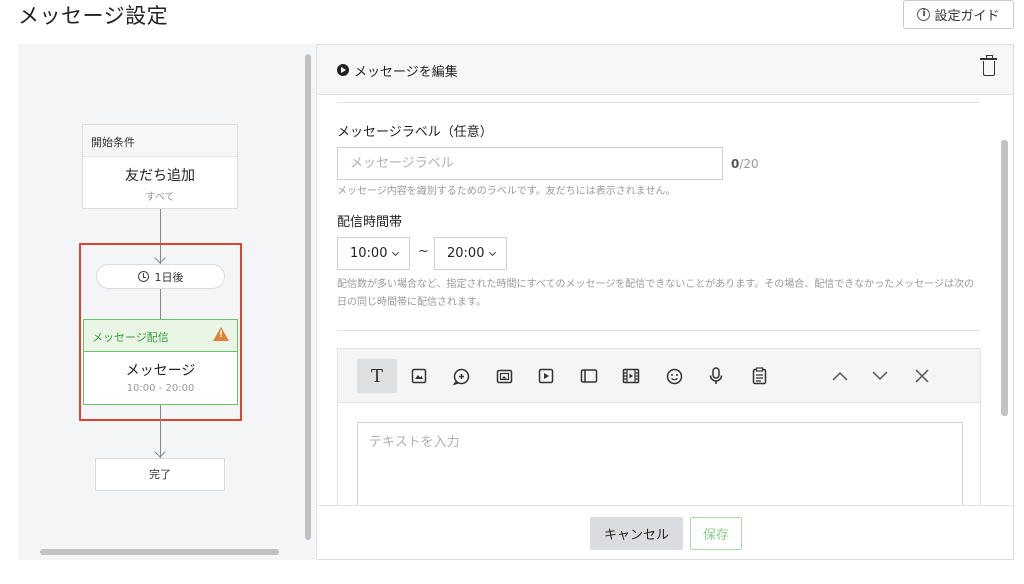  I want to click on sticker-tool-button, so click(461, 376).